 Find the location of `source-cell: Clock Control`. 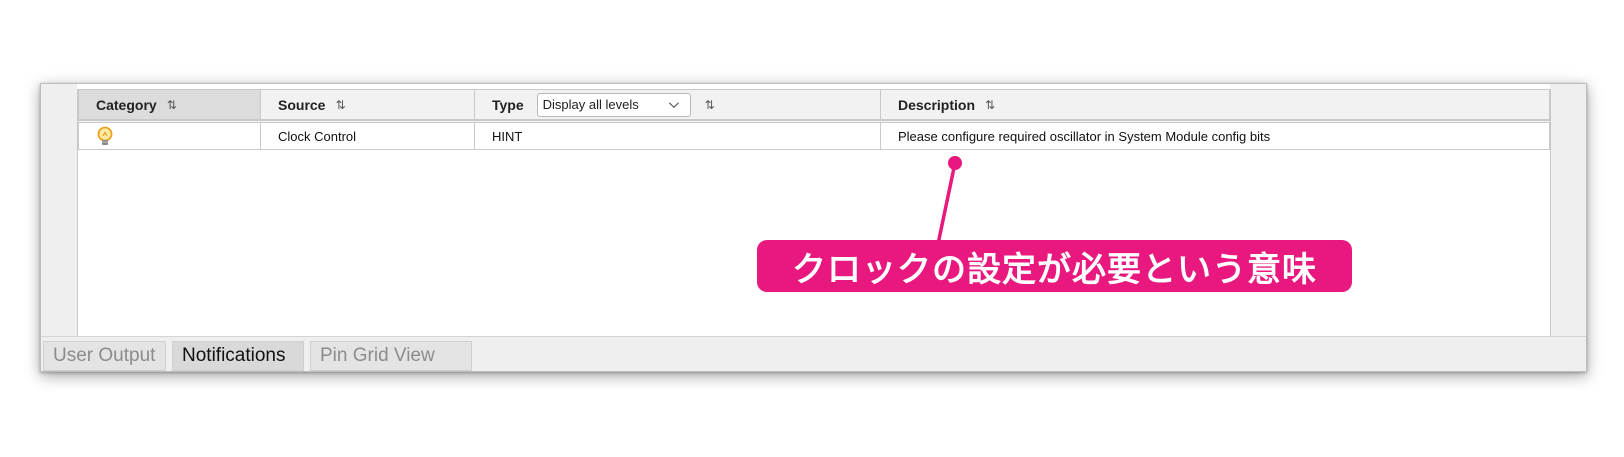

source-cell: Clock Control is located at coordinates (367, 136).